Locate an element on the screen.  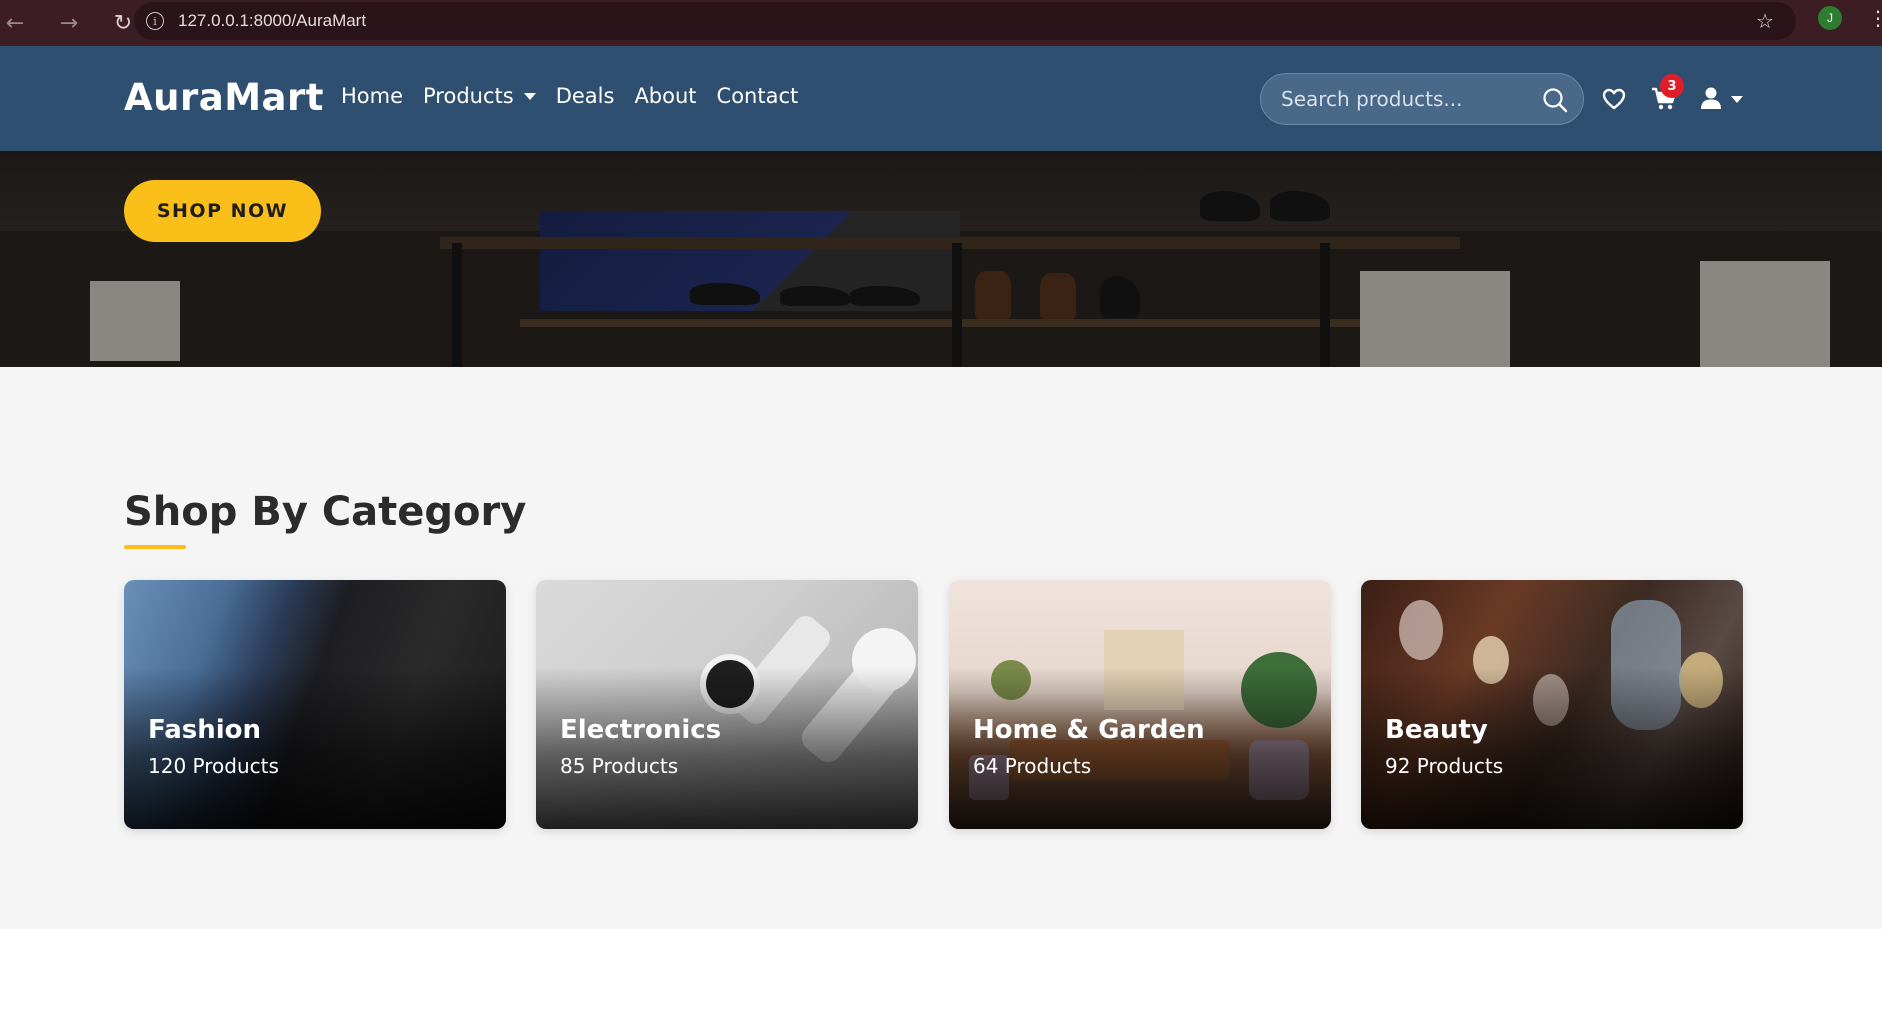
avatar: J is located at coordinates (1830, 18).